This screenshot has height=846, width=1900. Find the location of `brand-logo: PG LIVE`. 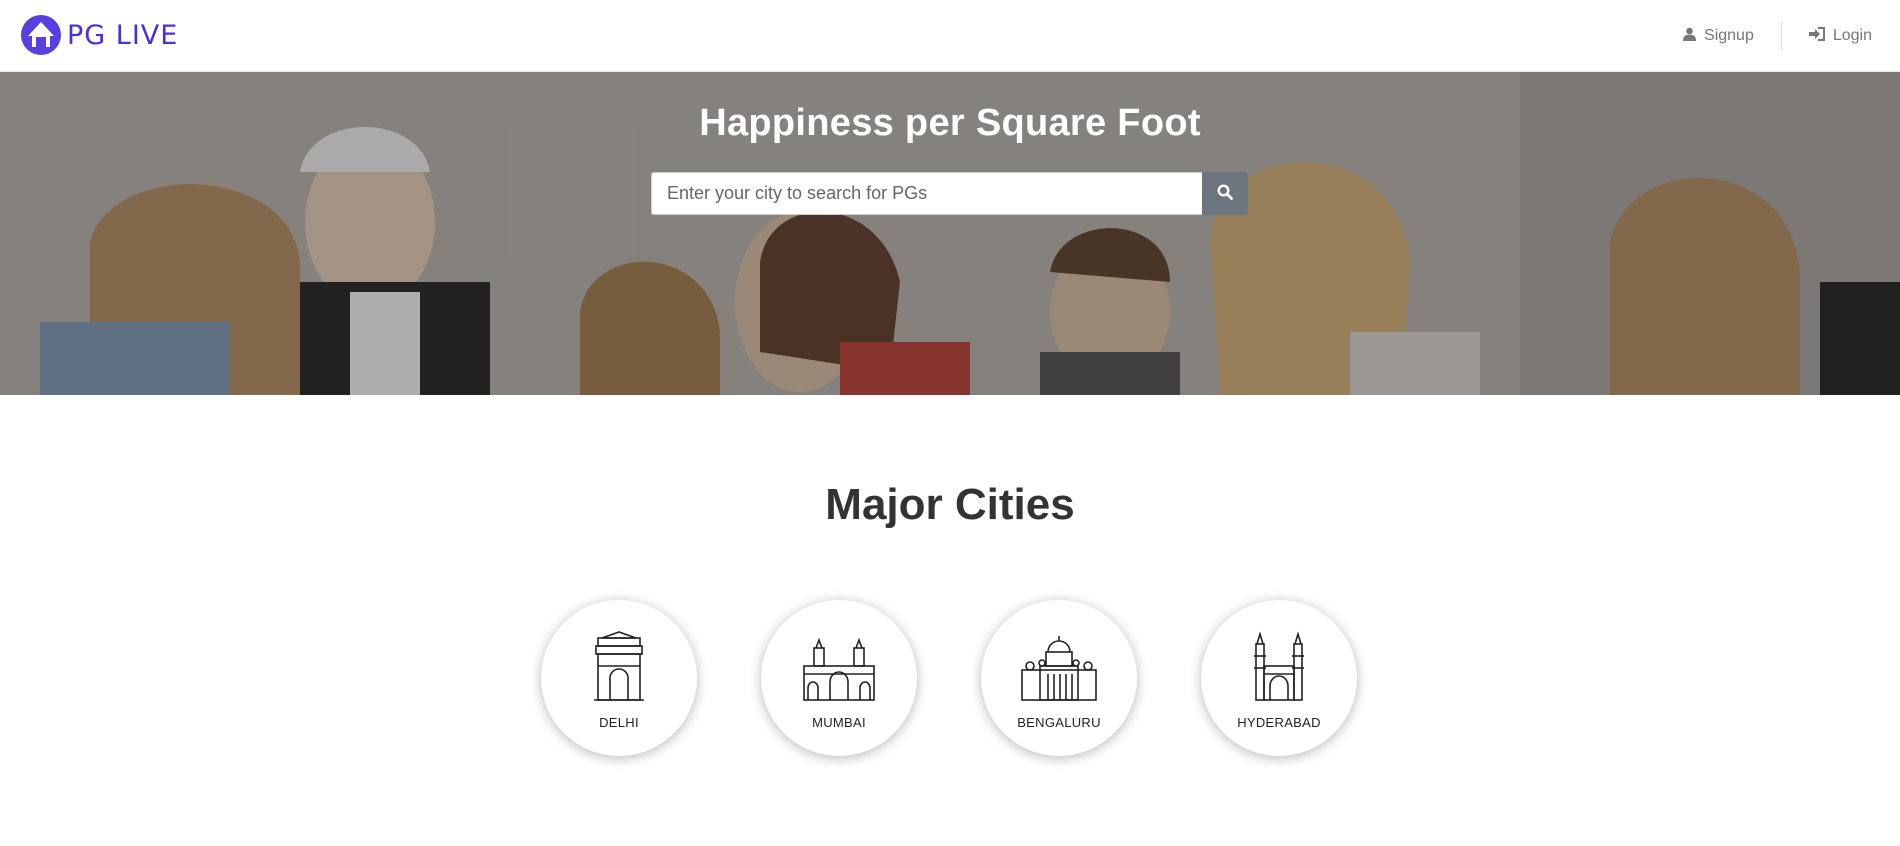

brand-logo: PG LIVE is located at coordinates (98, 35).